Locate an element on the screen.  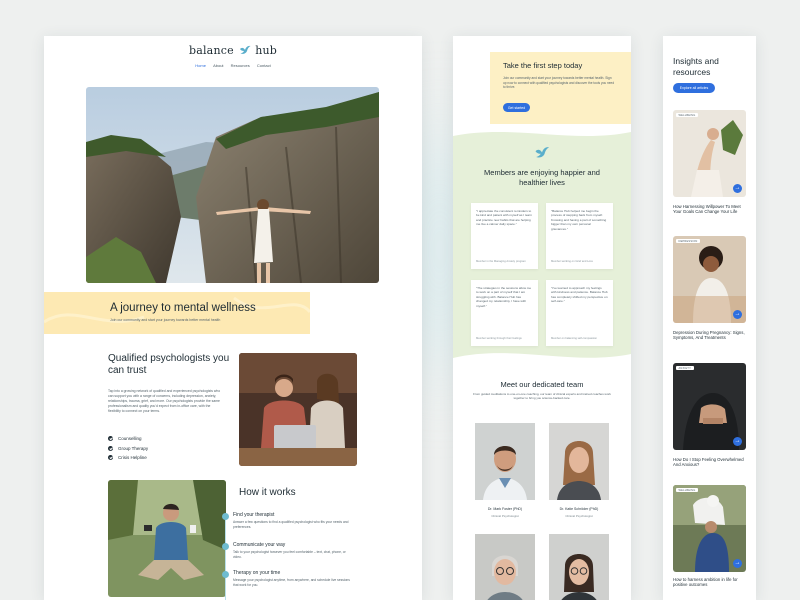
feature-item: Crisis Helpline is located at coordinates (128, 458).